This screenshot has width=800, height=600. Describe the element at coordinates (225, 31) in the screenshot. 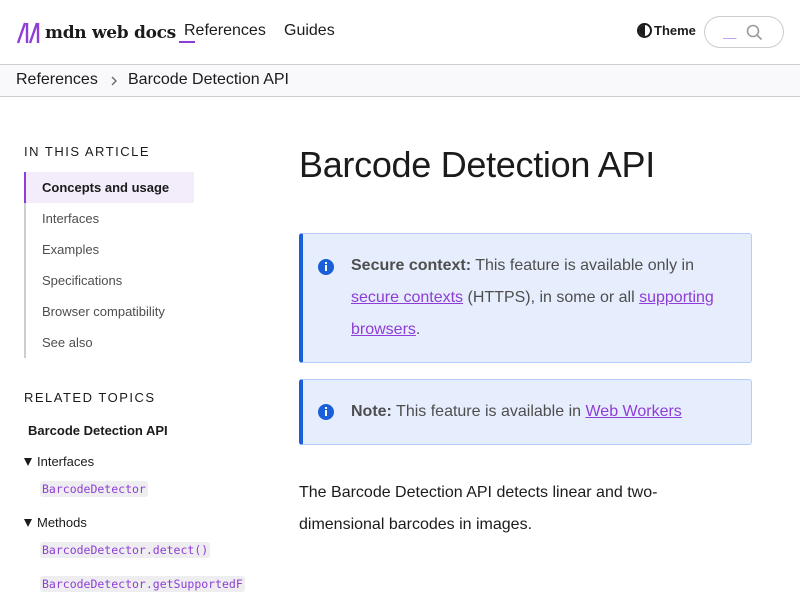

I see `nav-references: References` at that location.